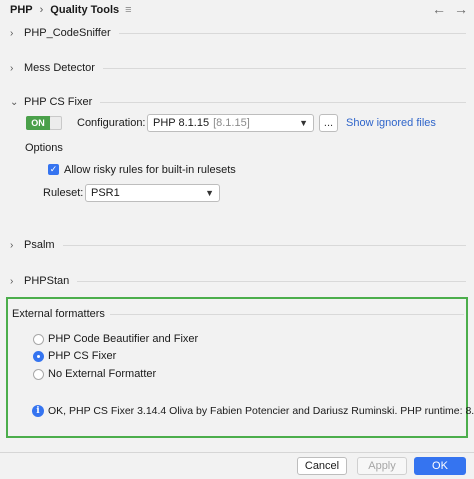  I want to click on section-psalm: › Psalm, so click(238, 245).